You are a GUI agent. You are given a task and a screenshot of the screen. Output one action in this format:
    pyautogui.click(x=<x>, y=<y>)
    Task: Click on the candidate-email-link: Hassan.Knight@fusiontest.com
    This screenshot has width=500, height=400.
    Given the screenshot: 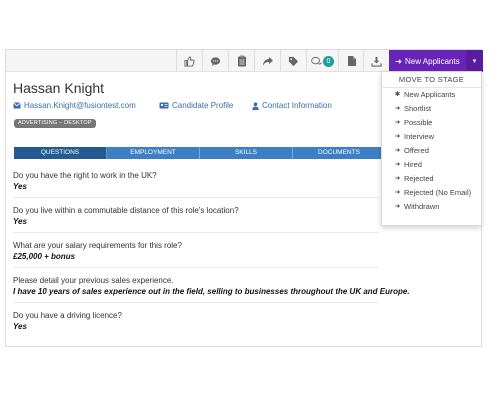 What is the action you would take?
    pyautogui.click(x=74, y=105)
    